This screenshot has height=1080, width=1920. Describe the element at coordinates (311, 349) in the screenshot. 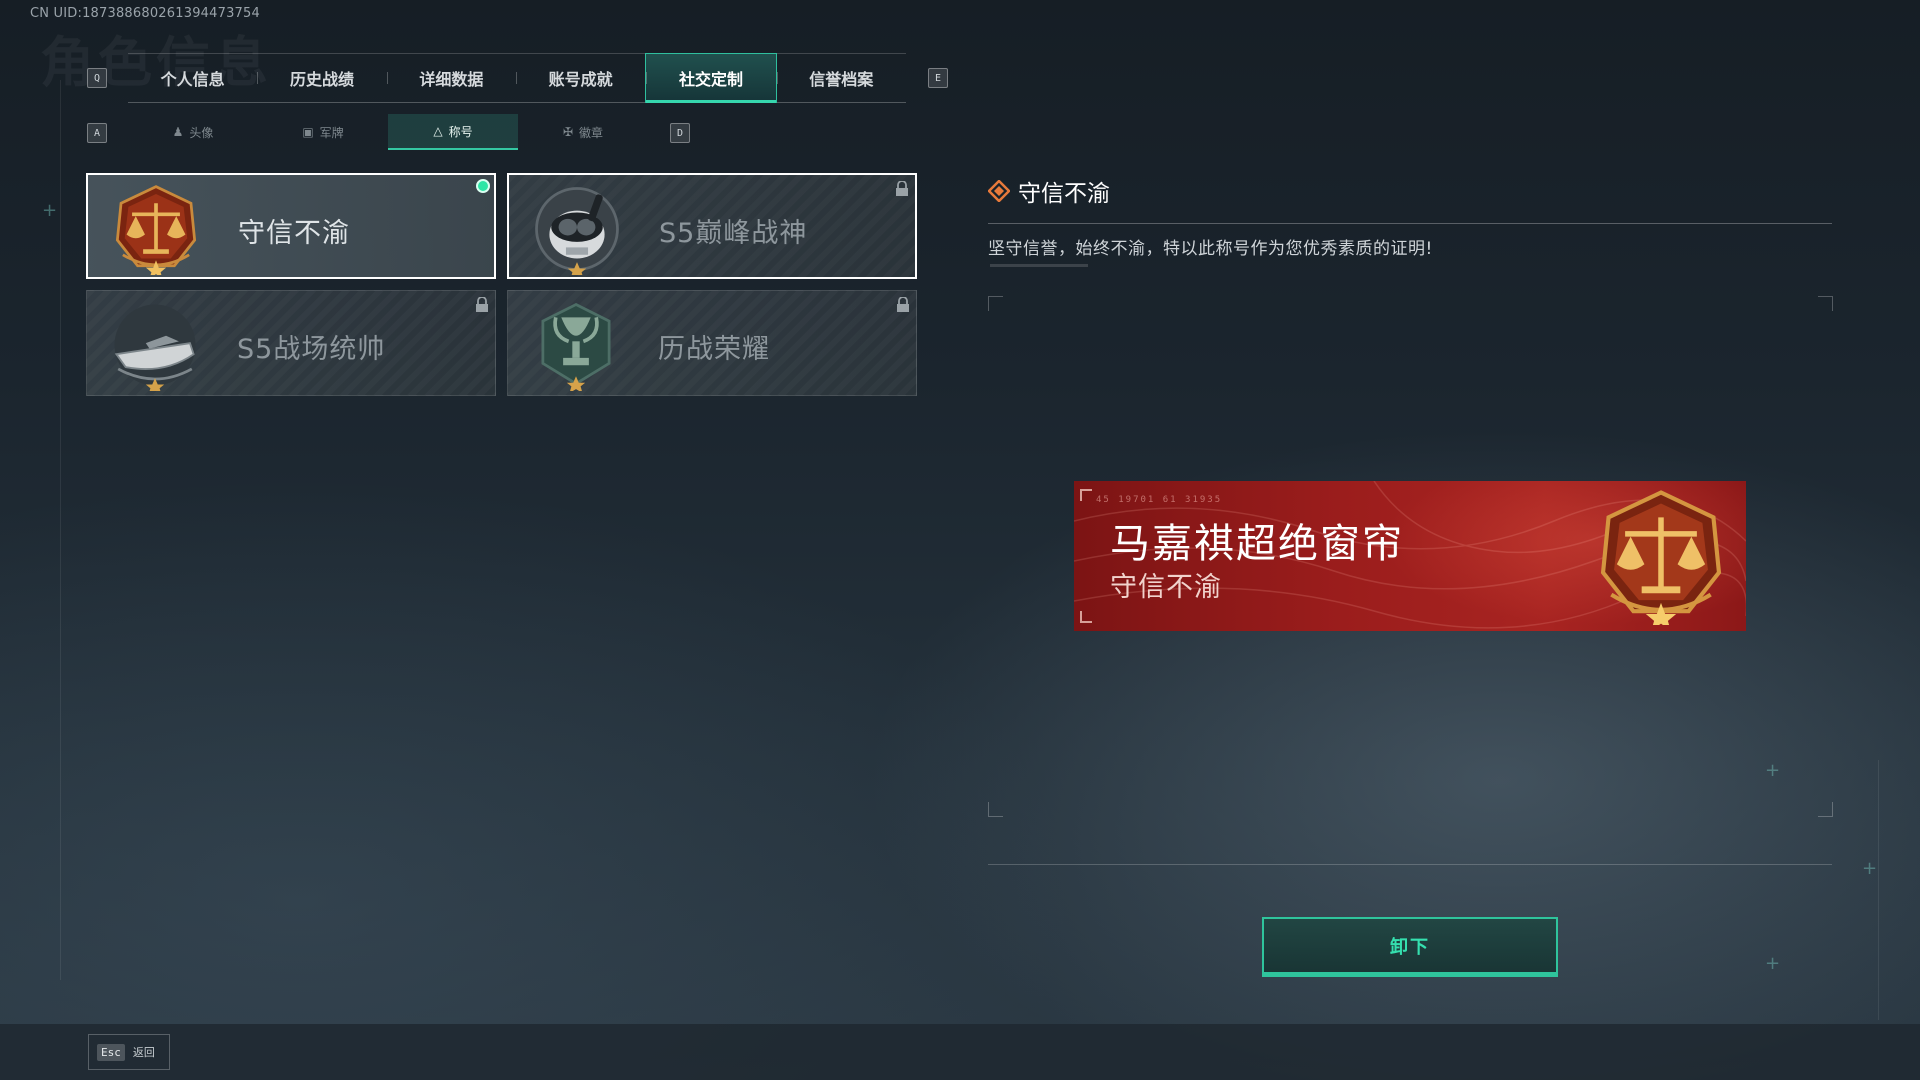

I see `title-card-name: S5战场统帅` at that location.